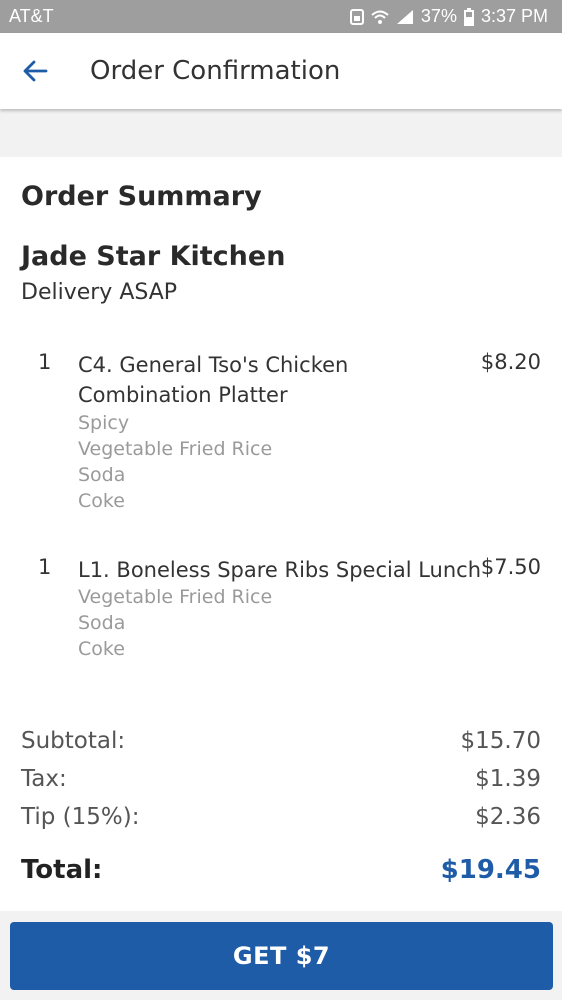 Image resolution: width=562 pixels, height=1000 pixels. Describe the element at coordinates (510, 362) in the screenshot. I see `item-price: $8.20` at that location.